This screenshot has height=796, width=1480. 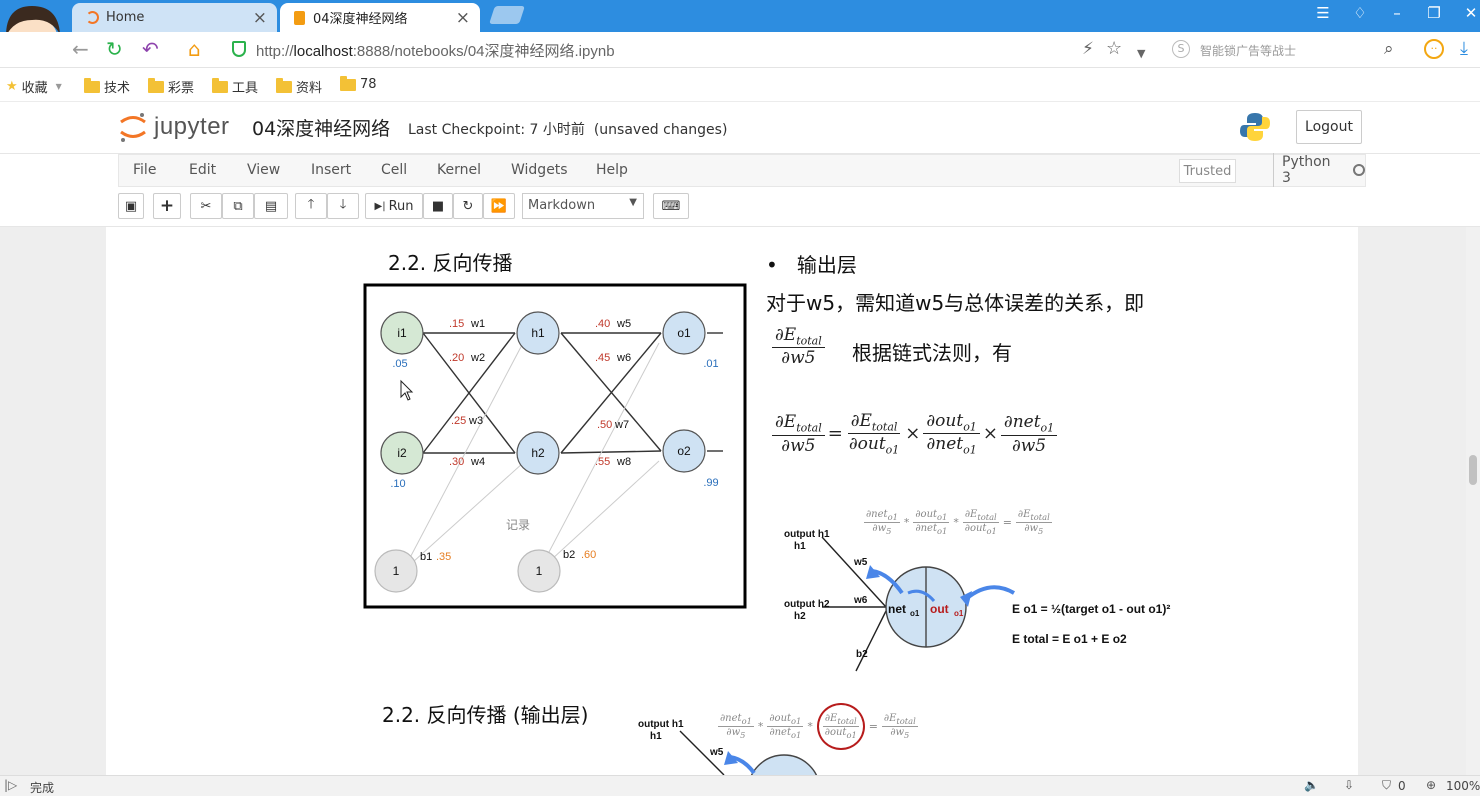 What do you see at coordinates (144, 170) in the screenshot?
I see `menu-file: File` at bounding box center [144, 170].